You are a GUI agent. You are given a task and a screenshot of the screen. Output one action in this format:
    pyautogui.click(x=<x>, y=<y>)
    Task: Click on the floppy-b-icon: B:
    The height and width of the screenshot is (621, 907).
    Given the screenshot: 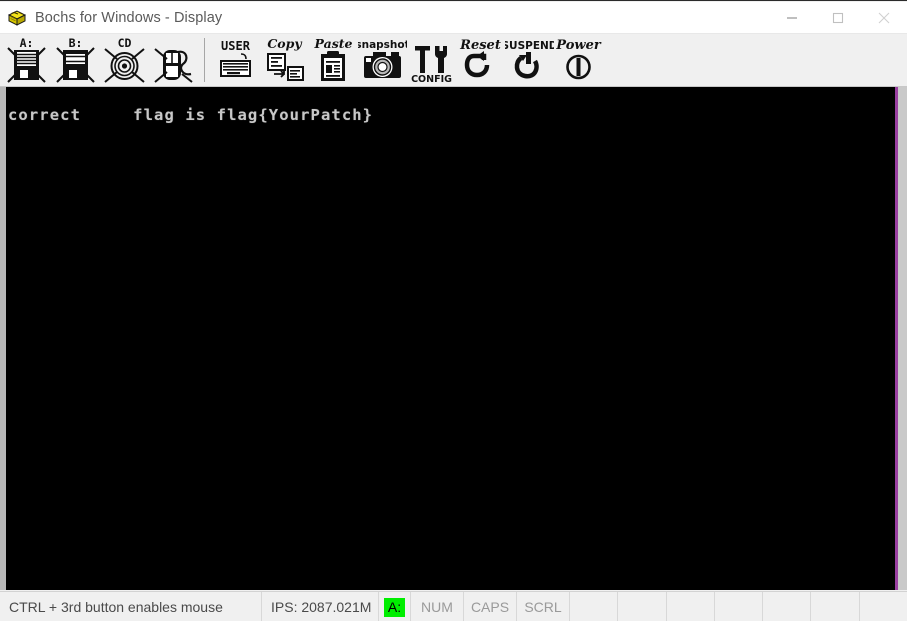 What is the action you would take?
    pyautogui.click(x=75, y=59)
    